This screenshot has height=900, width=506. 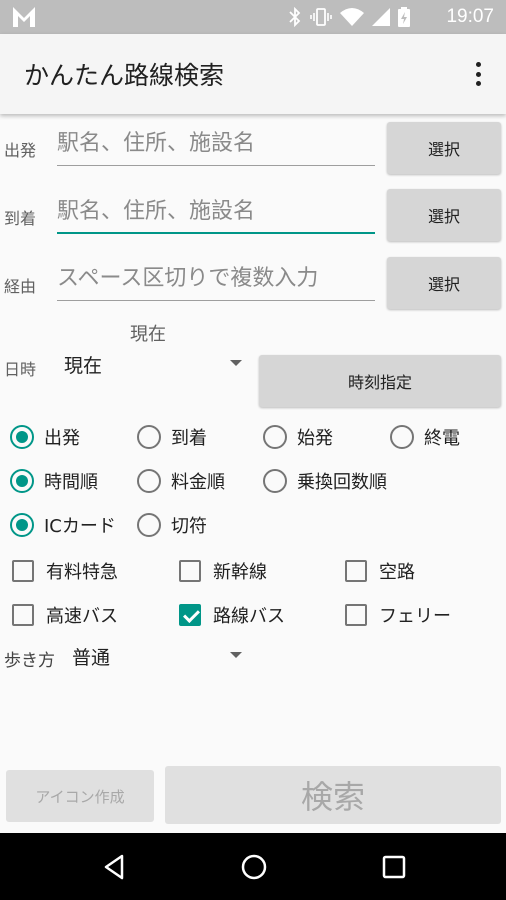 What do you see at coordinates (20, 218) in the screenshot?
I see `arrival-label: 到着` at bounding box center [20, 218].